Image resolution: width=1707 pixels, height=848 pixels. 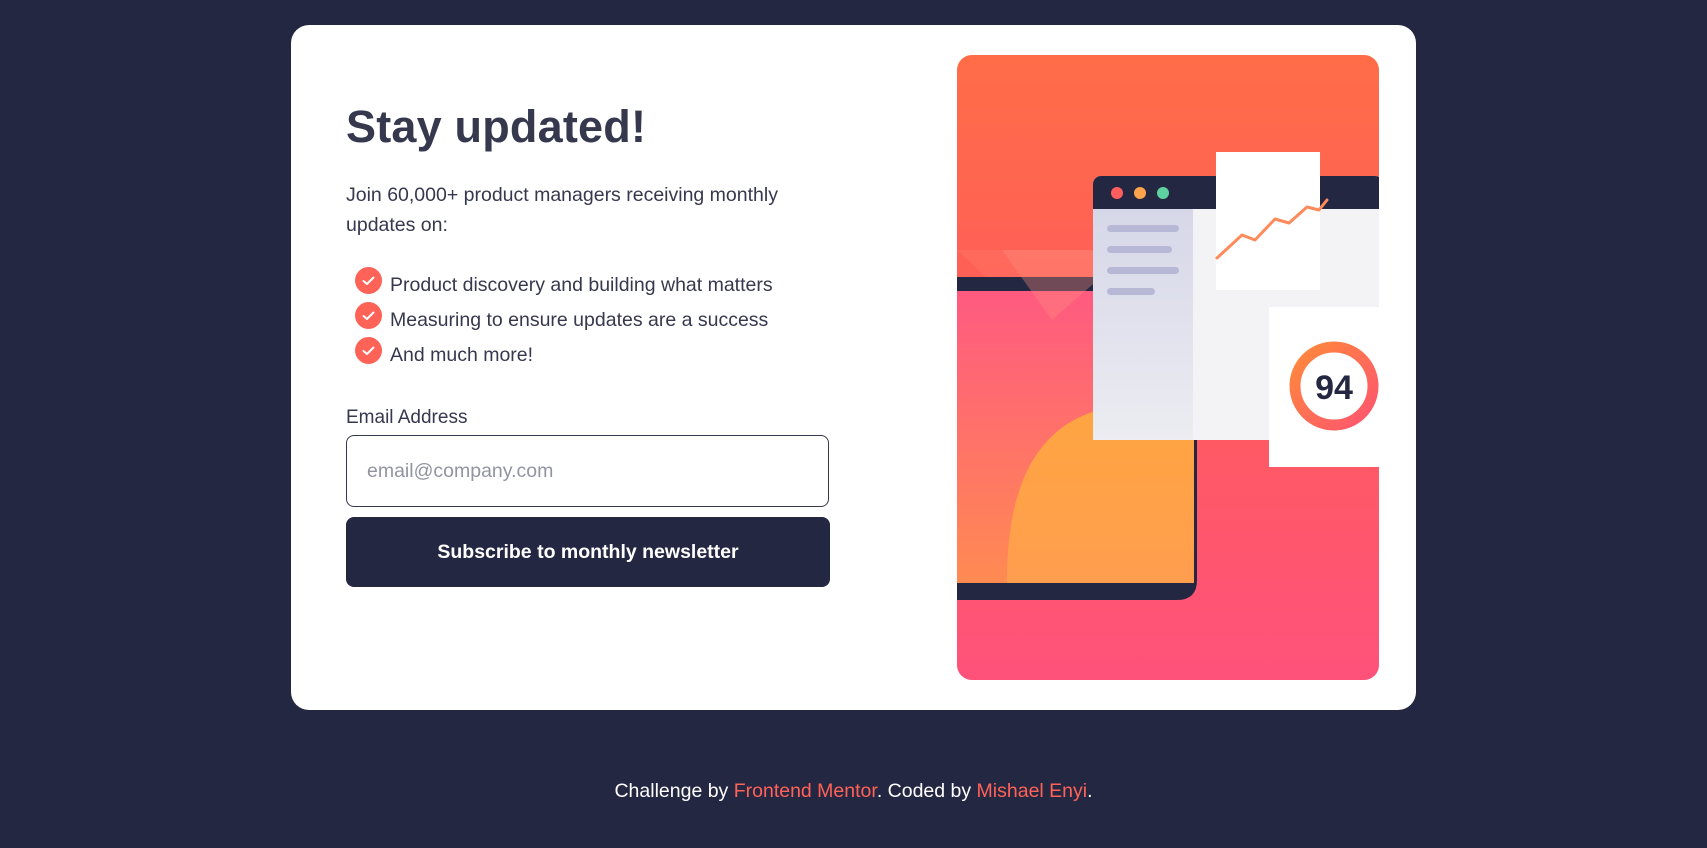 What do you see at coordinates (588, 552) in the screenshot?
I see `subscribe-button: Subscribe to monthly newsletter` at bounding box center [588, 552].